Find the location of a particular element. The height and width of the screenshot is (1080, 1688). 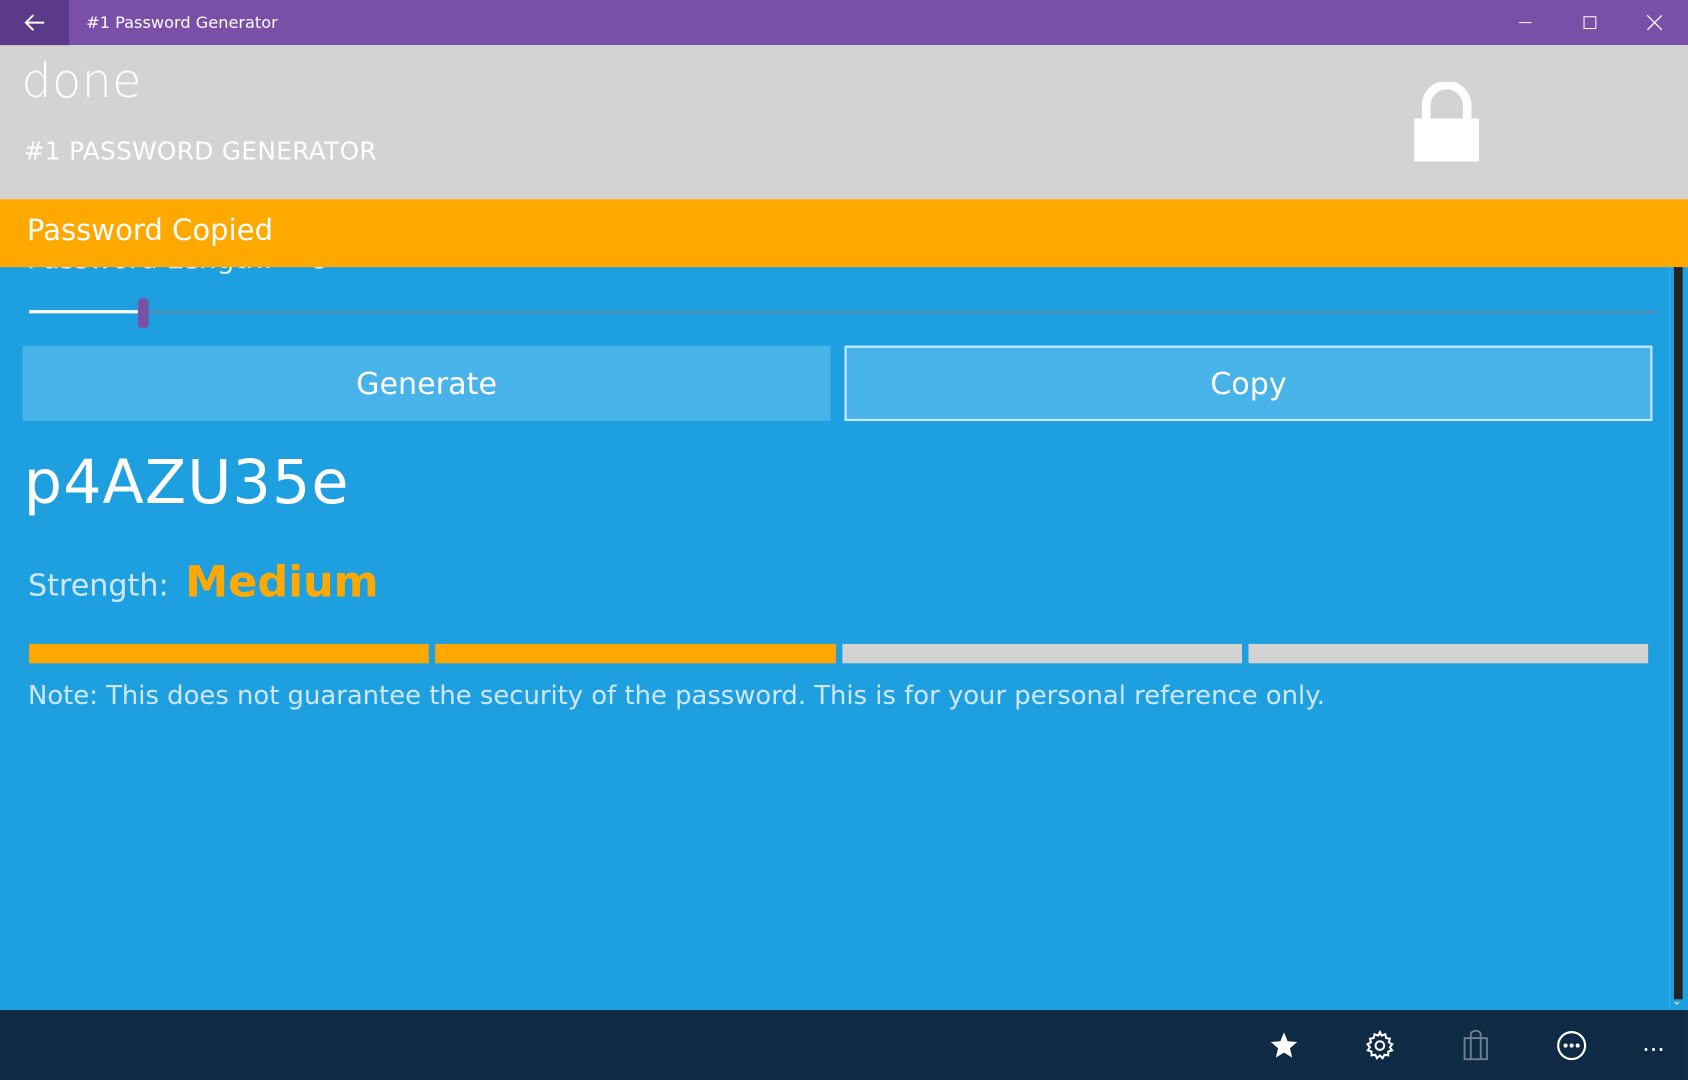

close-button is located at coordinates (1654, 22).